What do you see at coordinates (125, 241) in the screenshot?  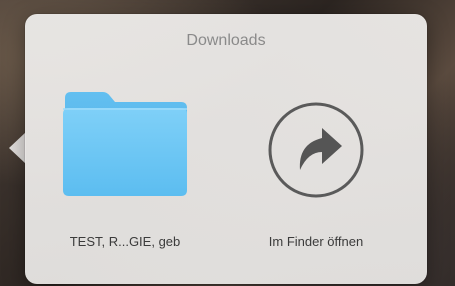 I see `folder-label: TEST, R...GIE, geb` at bounding box center [125, 241].